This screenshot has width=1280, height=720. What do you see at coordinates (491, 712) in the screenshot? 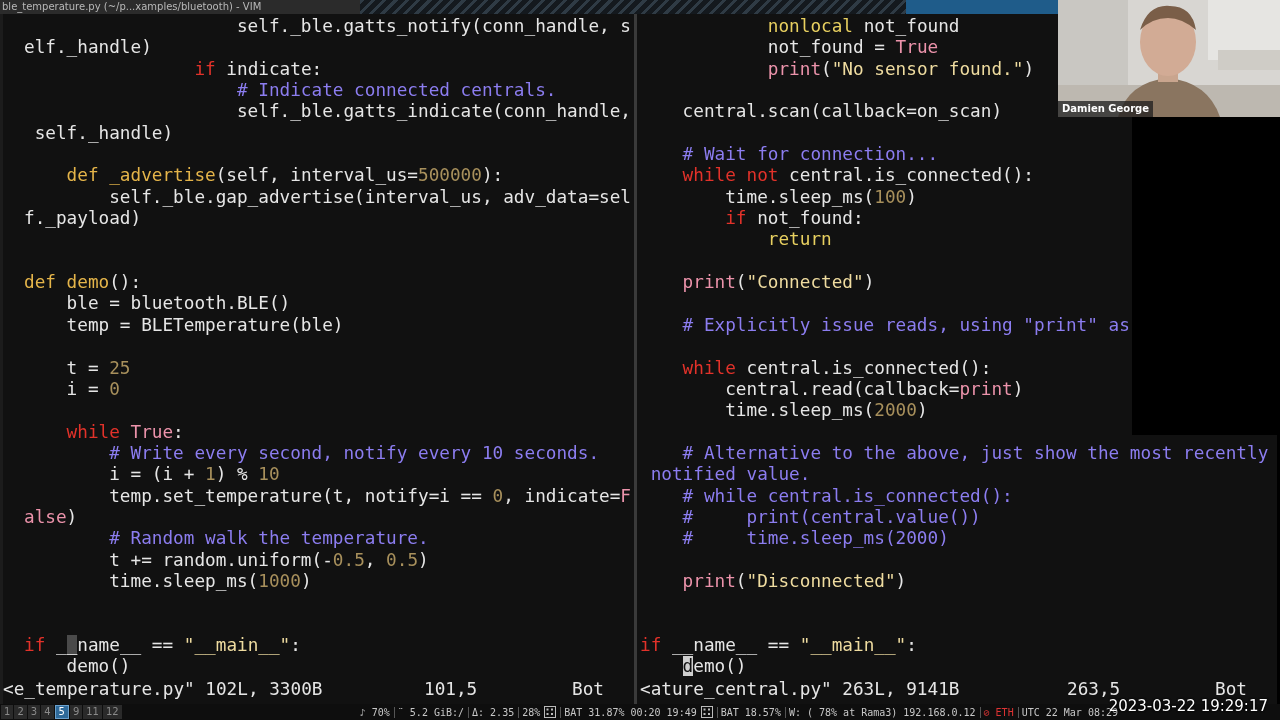
I see `status-item: Δ: 2.35` at bounding box center [491, 712].